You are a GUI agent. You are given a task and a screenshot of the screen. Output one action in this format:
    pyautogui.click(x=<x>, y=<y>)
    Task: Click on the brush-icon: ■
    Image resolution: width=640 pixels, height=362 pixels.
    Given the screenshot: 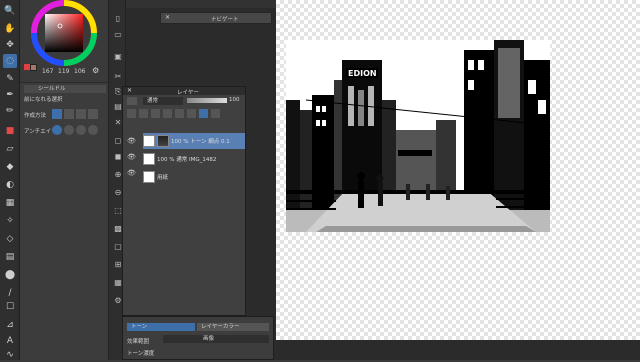 What is the action you would take?
    pyautogui.click(x=10, y=131)
    